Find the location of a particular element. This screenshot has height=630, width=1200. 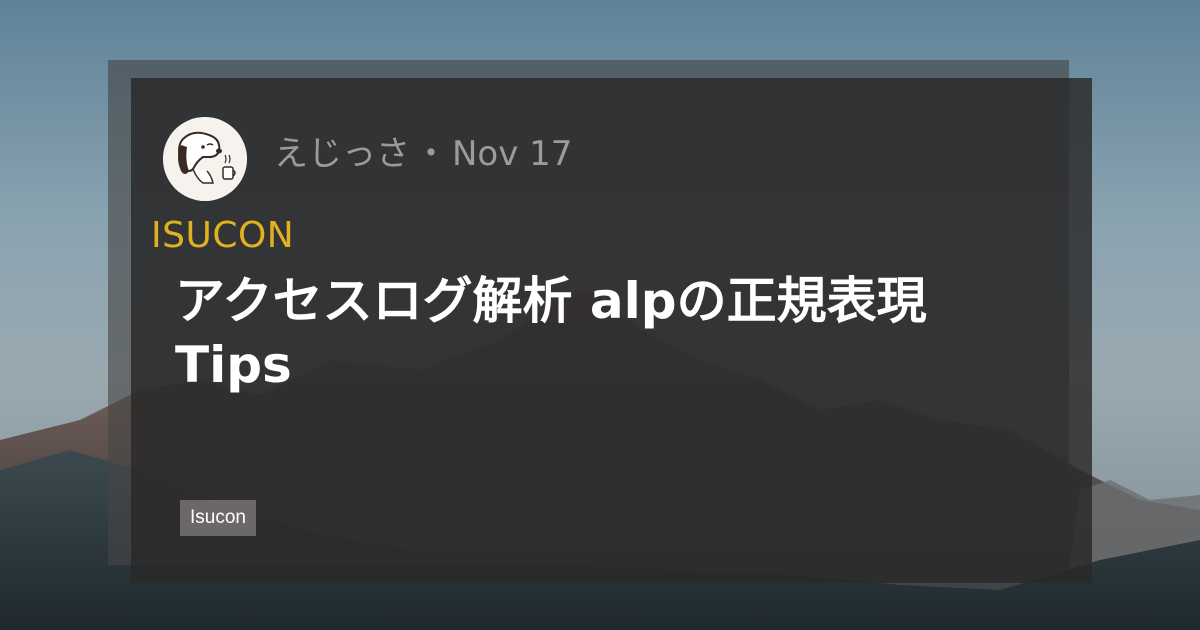

author-avatar is located at coordinates (205, 159).